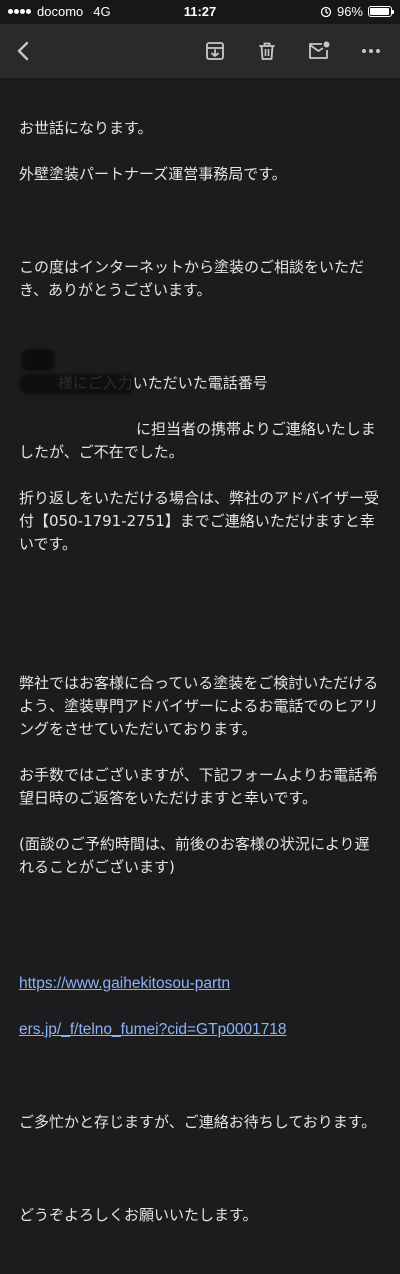 This screenshot has height=1274, width=400. I want to click on battery-fill, so click(380, 11).